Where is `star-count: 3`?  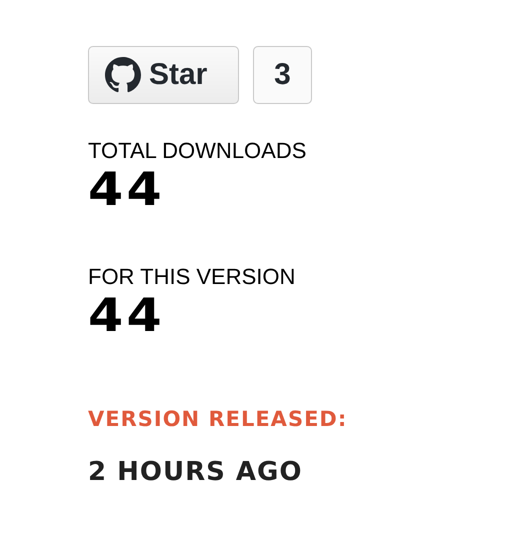 star-count: 3 is located at coordinates (282, 75).